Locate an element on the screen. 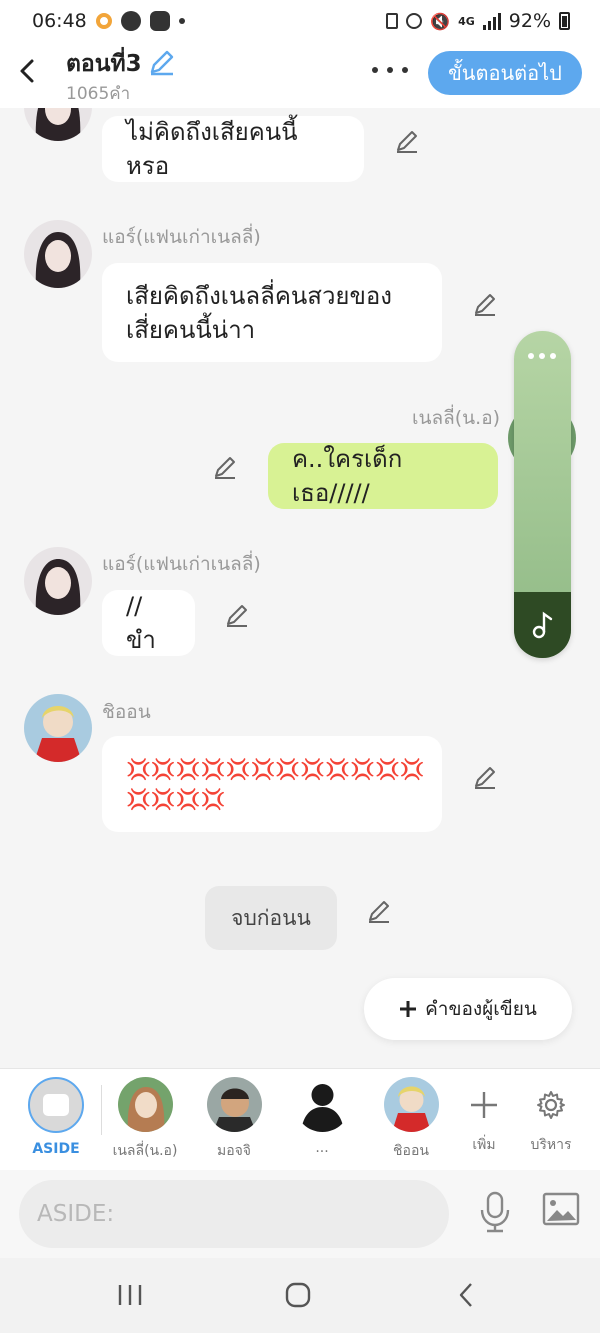  input-row is located at coordinates (300, 1214).